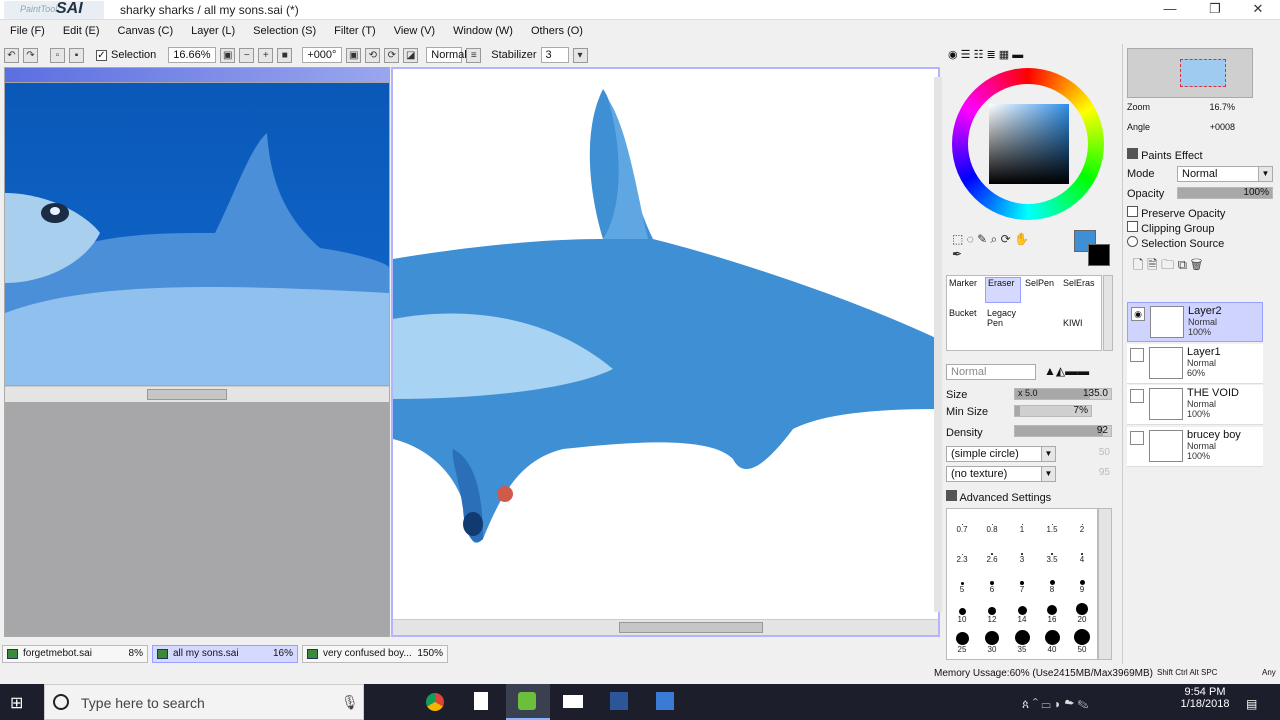 The height and width of the screenshot is (720, 1280). What do you see at coordinates (20, 702) in the screenshot?
I see `windows-start-icon: ⊞` at bounding box center [20, 702].